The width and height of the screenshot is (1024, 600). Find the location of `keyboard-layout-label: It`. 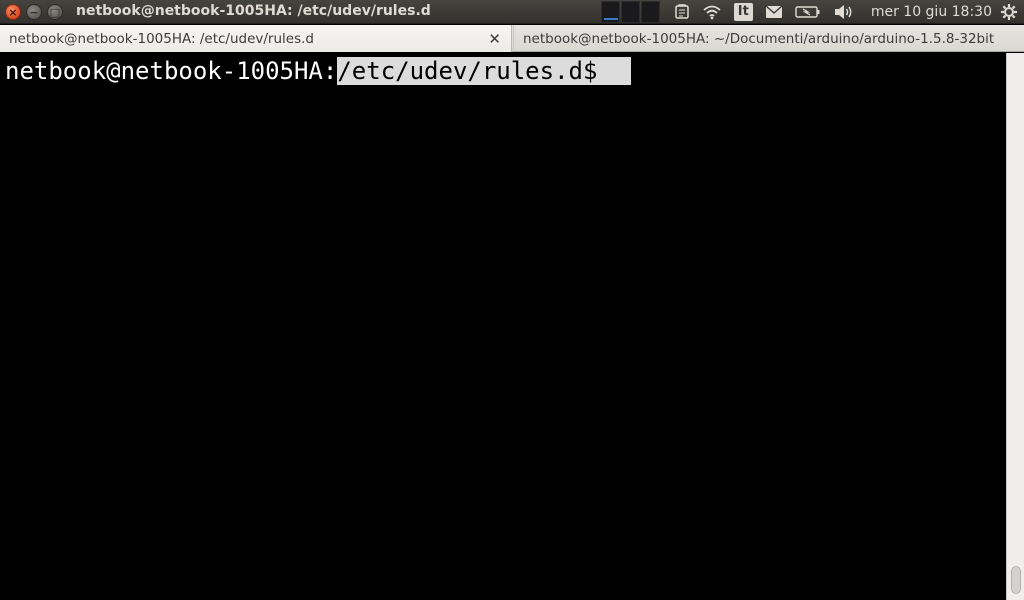

keyboard-layout-label: It is located at coordinates (743, 12).